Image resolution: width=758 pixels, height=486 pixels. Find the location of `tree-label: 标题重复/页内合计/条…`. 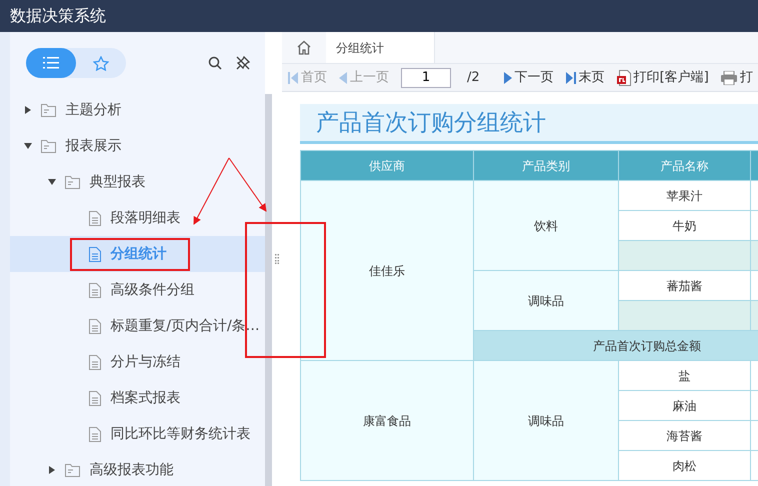

tree-label: 标题重复/页内合计/条… is located at coordinates (185, 326).